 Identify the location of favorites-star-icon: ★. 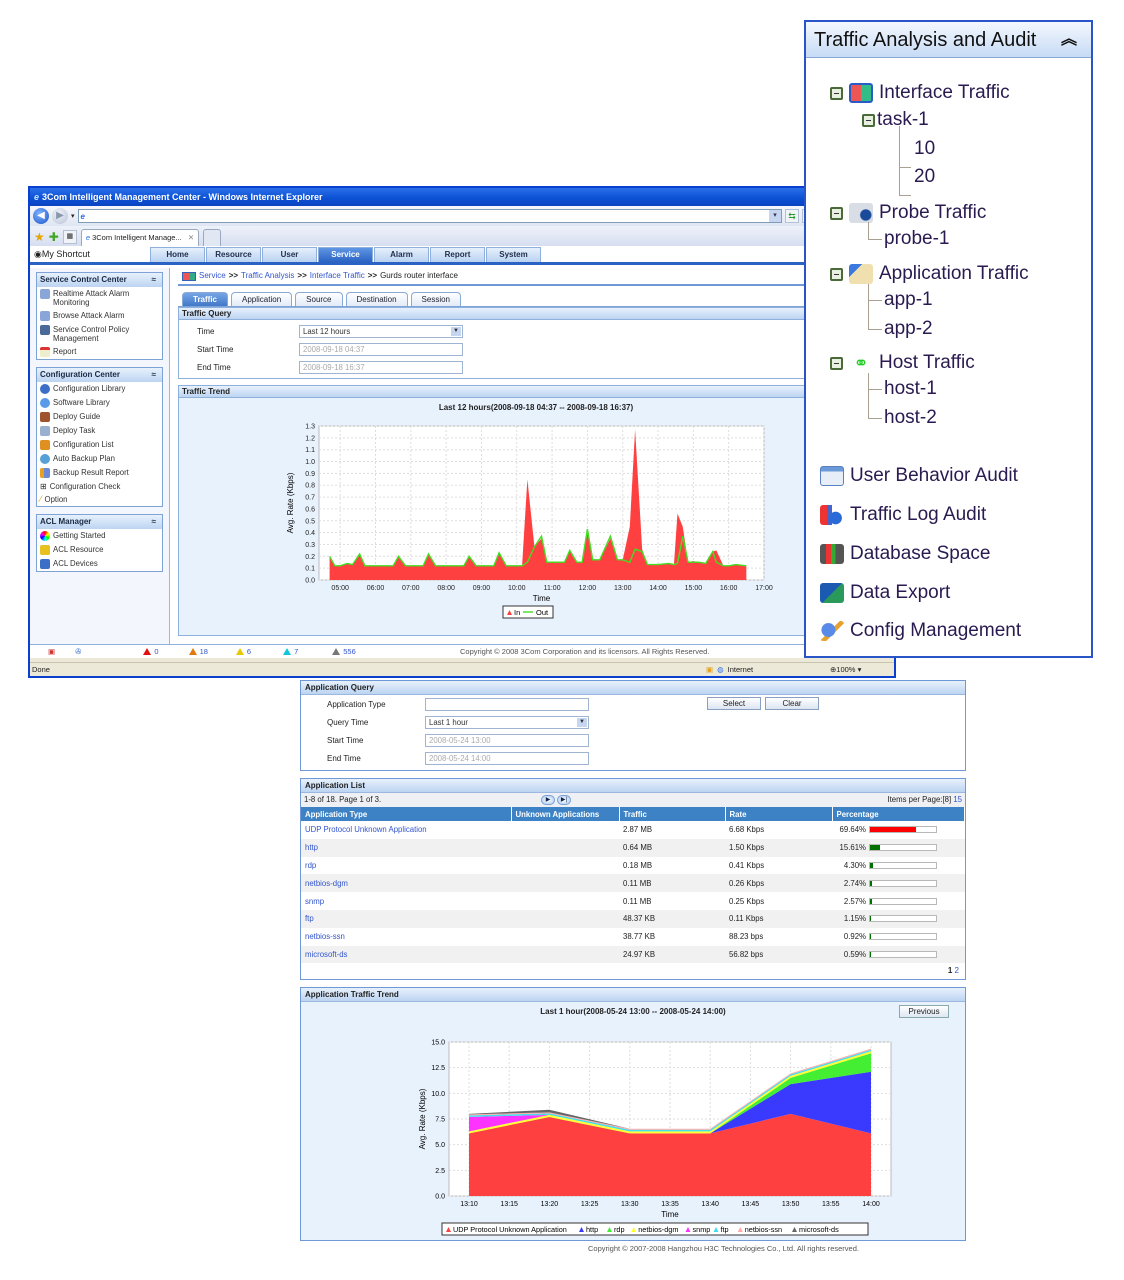
(39, 237).